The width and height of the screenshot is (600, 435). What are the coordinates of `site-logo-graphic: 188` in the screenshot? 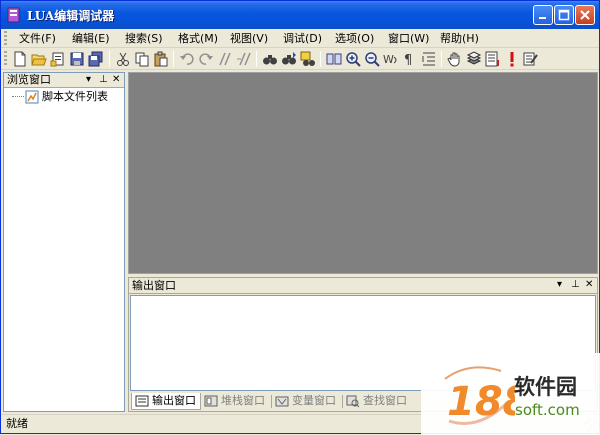 It's located at (479, 395).